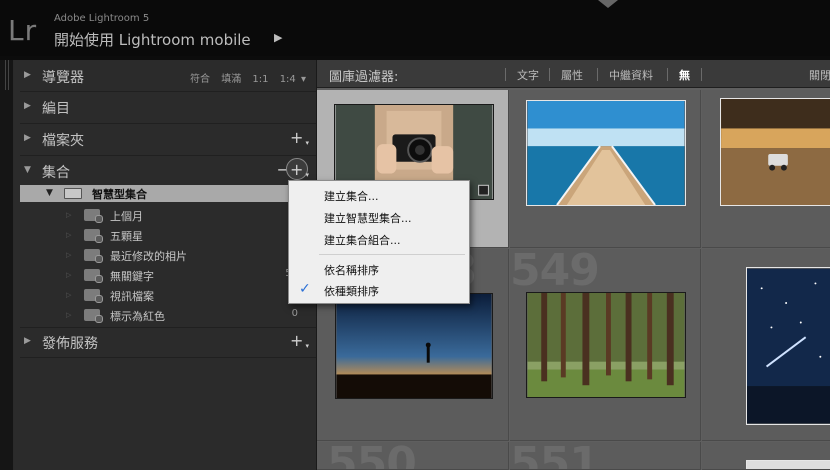 The image size is (830, 470). What do you see at coordinates (605, 456) in the screenshot?
I see `grid-cell: 551` at bounding box center [605, 456].